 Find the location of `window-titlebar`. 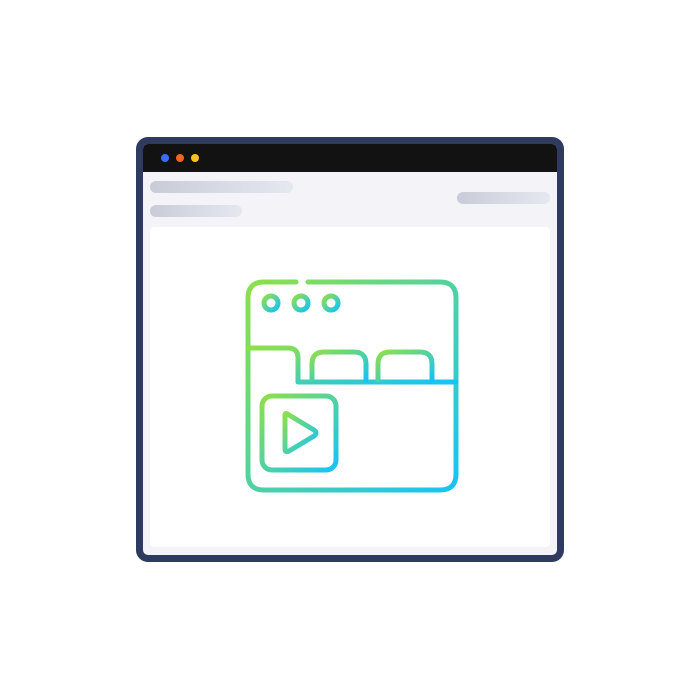

window-titlebar is located at coordinates (350, 158).